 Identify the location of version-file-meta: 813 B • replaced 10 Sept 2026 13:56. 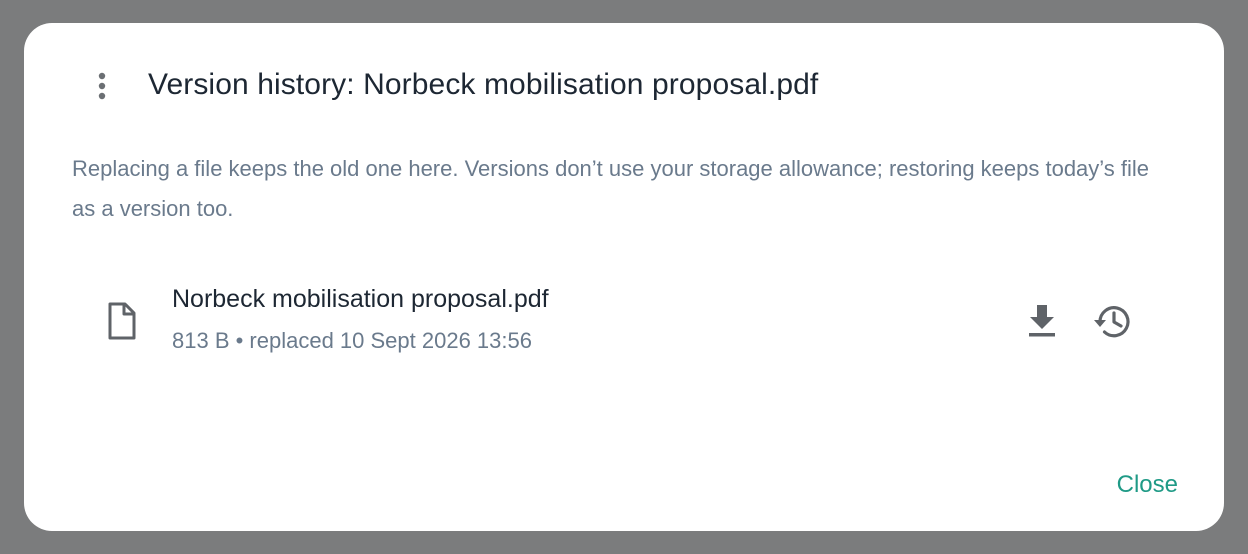
(352, 340).